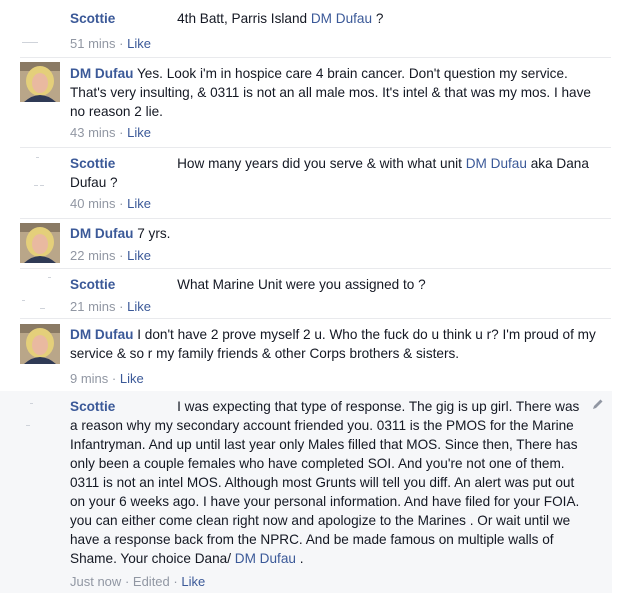 This screenshot has width=617, height=593. I want to click on edited-label: Edited, so click(151, 581).